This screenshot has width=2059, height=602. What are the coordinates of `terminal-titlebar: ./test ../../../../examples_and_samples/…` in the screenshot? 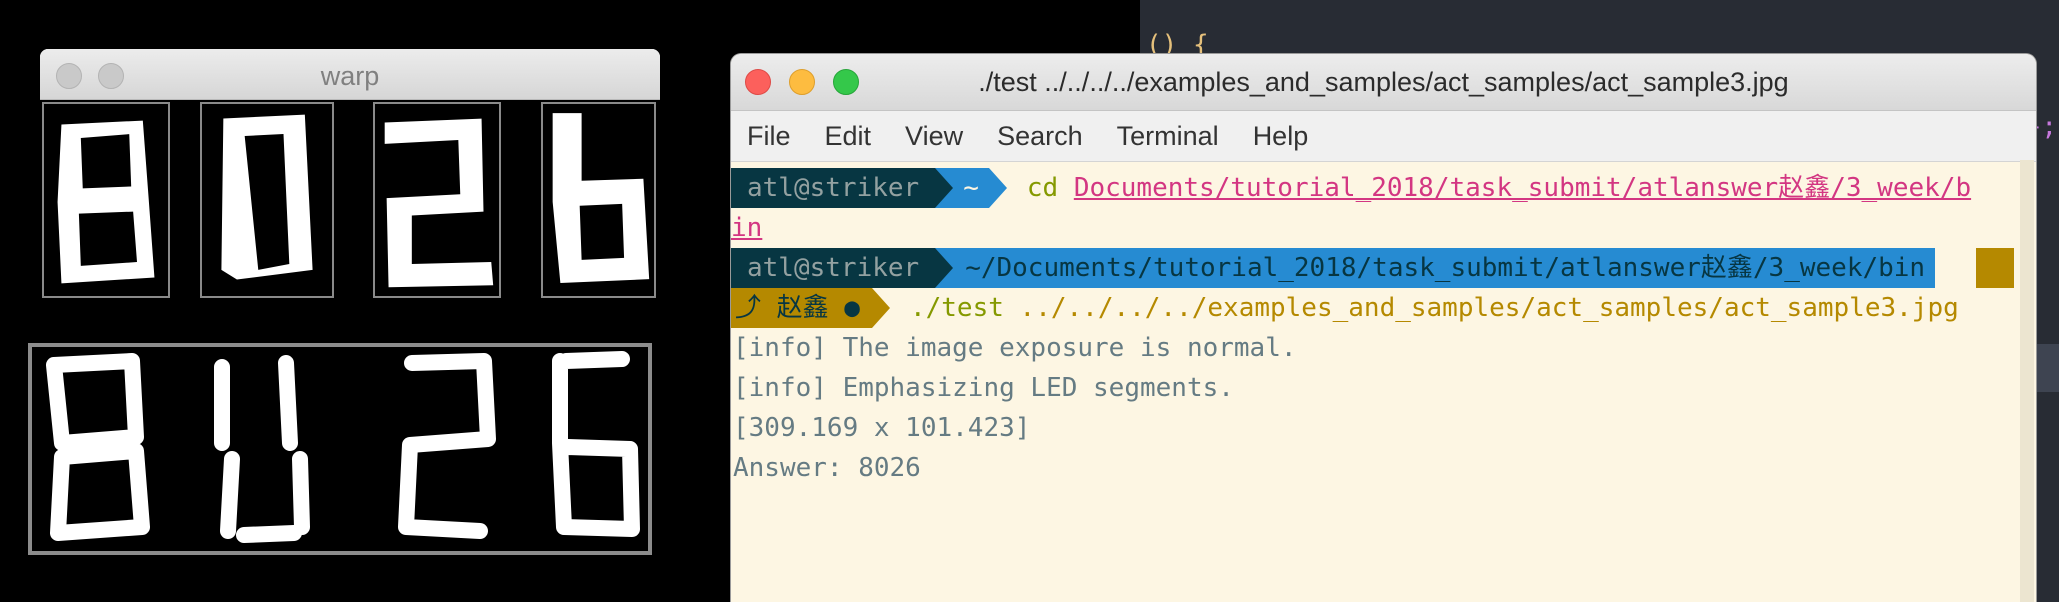 It's located at (1383, 82).